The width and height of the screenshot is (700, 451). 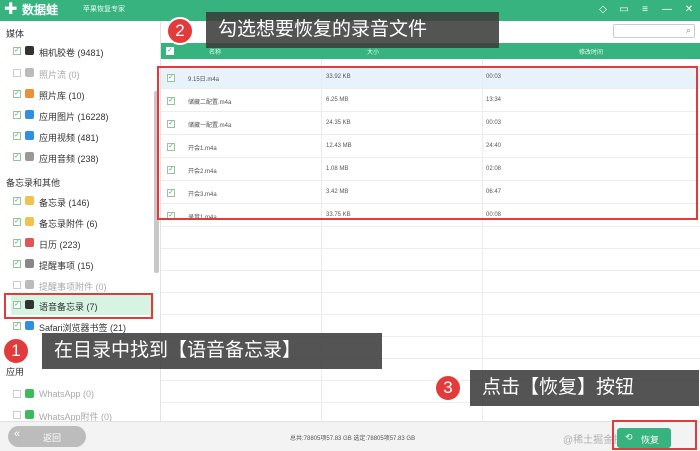 I want to click on sidebar-item-label: 应用音频 (238), so click(x=69, y=159).